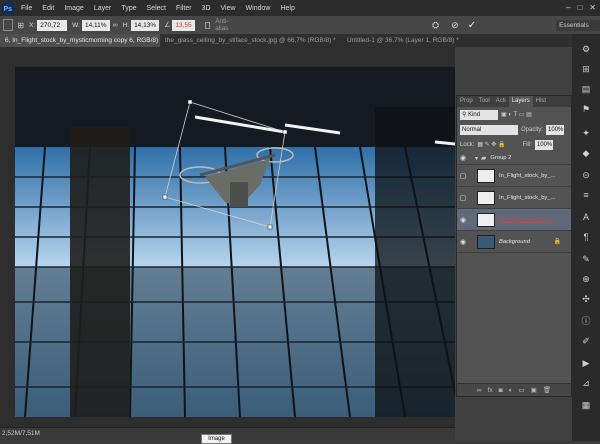 The image size is (600, 444). What do you see at coordinates (586, 363) in the screenshot?
I see `timeline-icon: ▶` at bounding box center [586, 363].